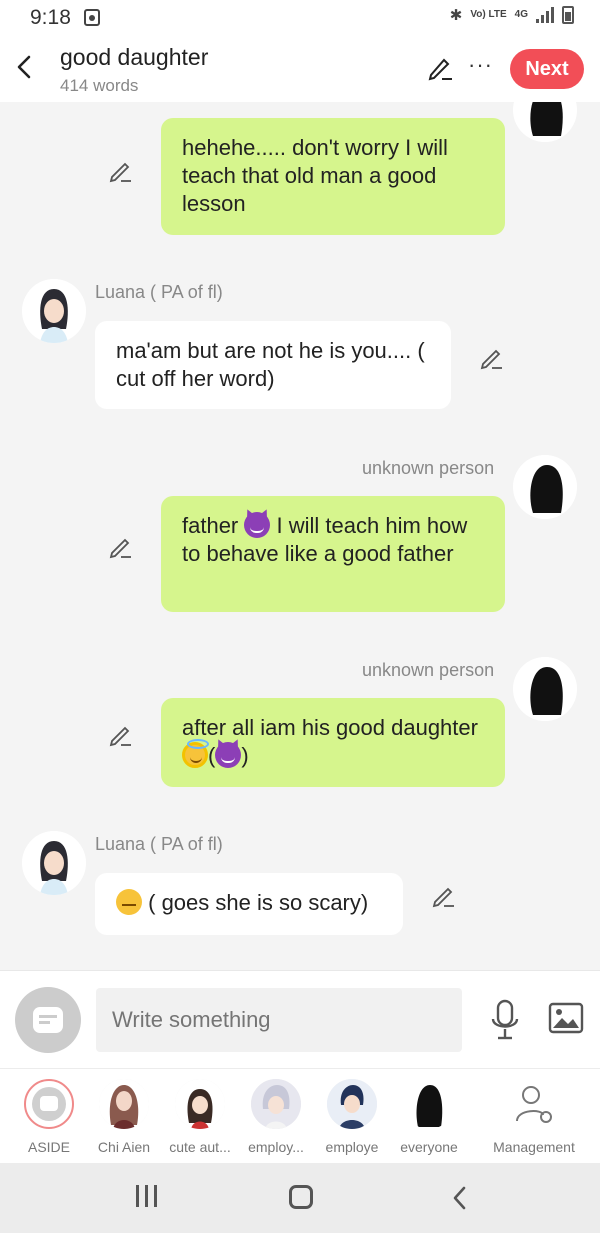 The image size is (600, 1233). I want to click on message-bubble: after all iam his good daughter (), so click(333, 742).